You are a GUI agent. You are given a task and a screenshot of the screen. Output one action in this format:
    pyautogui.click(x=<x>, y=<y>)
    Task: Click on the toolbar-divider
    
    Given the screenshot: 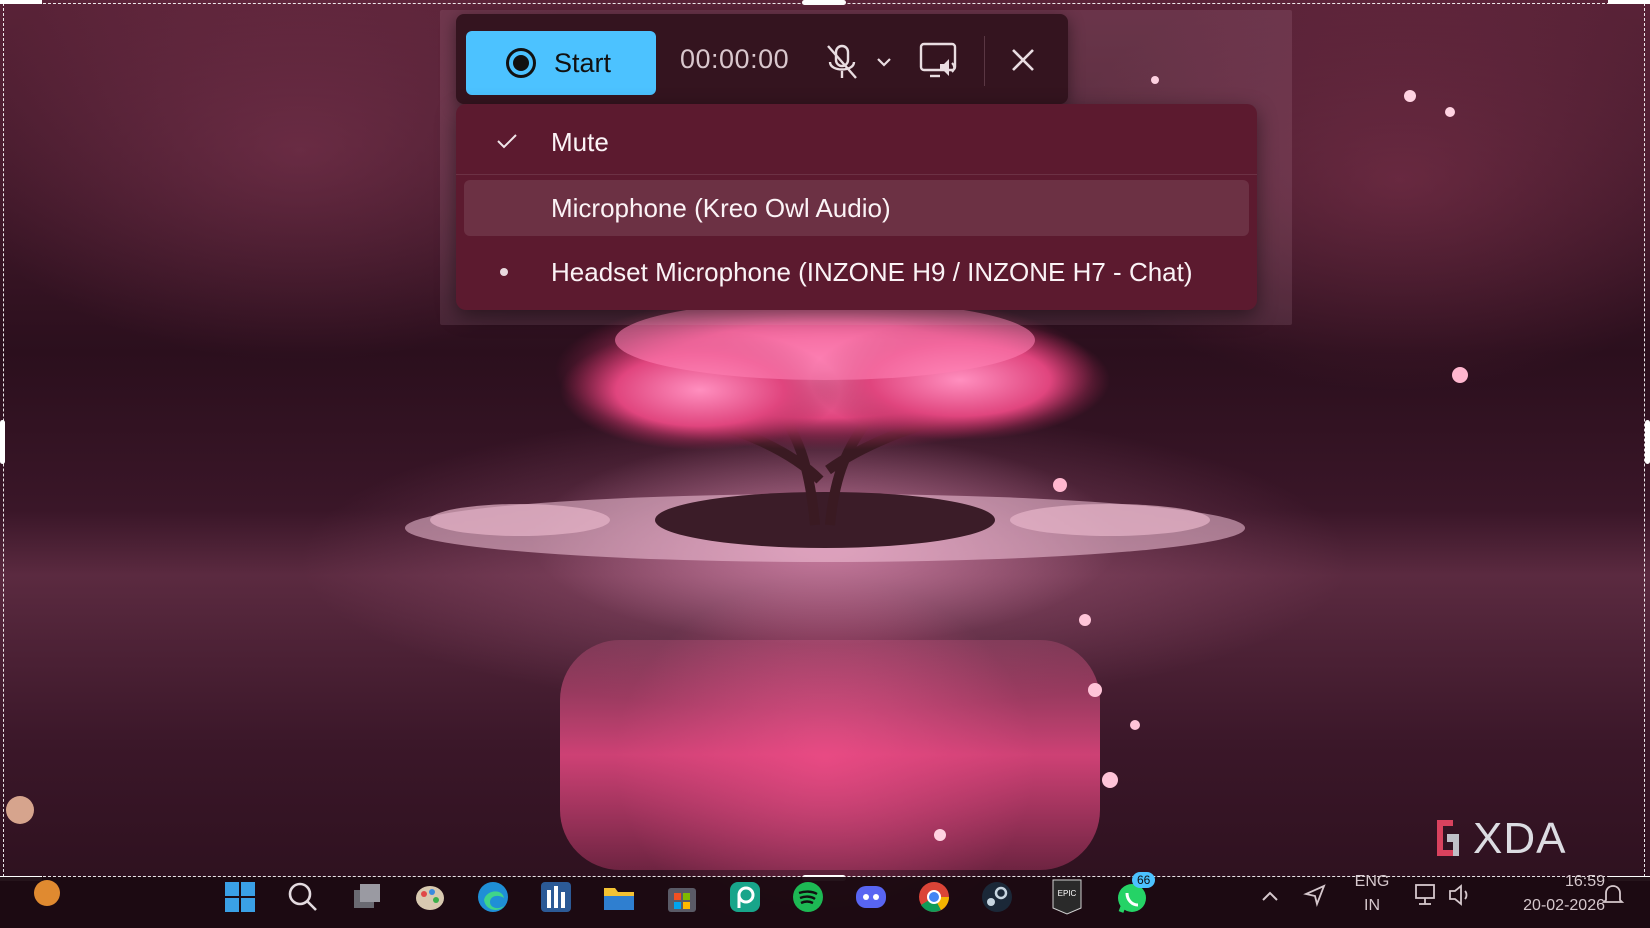 What is the action you would take?
    pyautogui.click(x=984, y=61)
    